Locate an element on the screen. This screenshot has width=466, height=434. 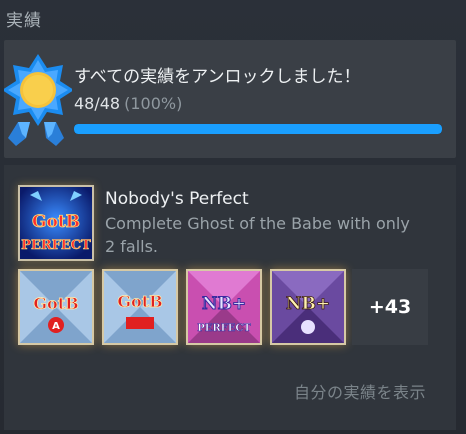
nb-plus-icon: NB+ is located at coordinates (308, 307).